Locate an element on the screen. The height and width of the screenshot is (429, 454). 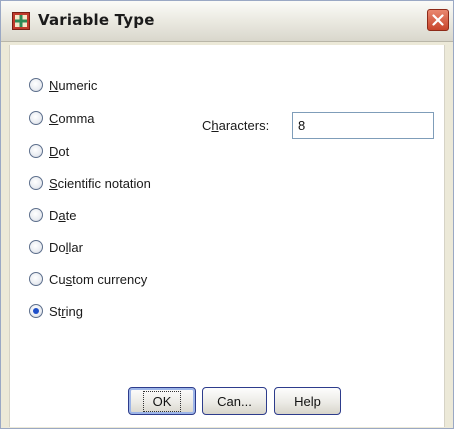
ok-button-label: OK is located at coordinates (162, 401).